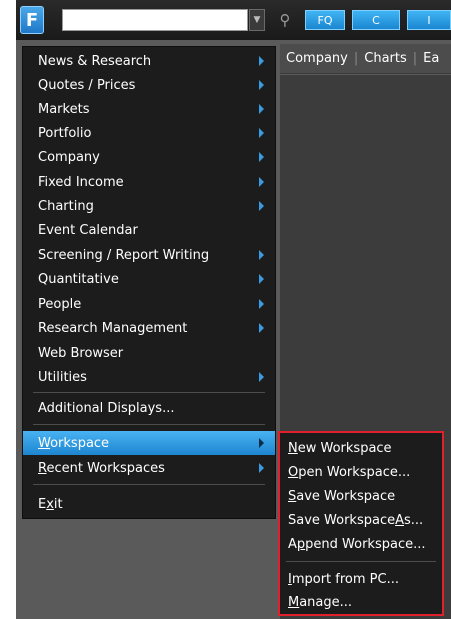 Image resolution: width=451 pixels, height=619 pixels. Describe the element at coordinates (87, 85) in the screenshot. I see `menu-item-label: Quotes / Prices` at that location.